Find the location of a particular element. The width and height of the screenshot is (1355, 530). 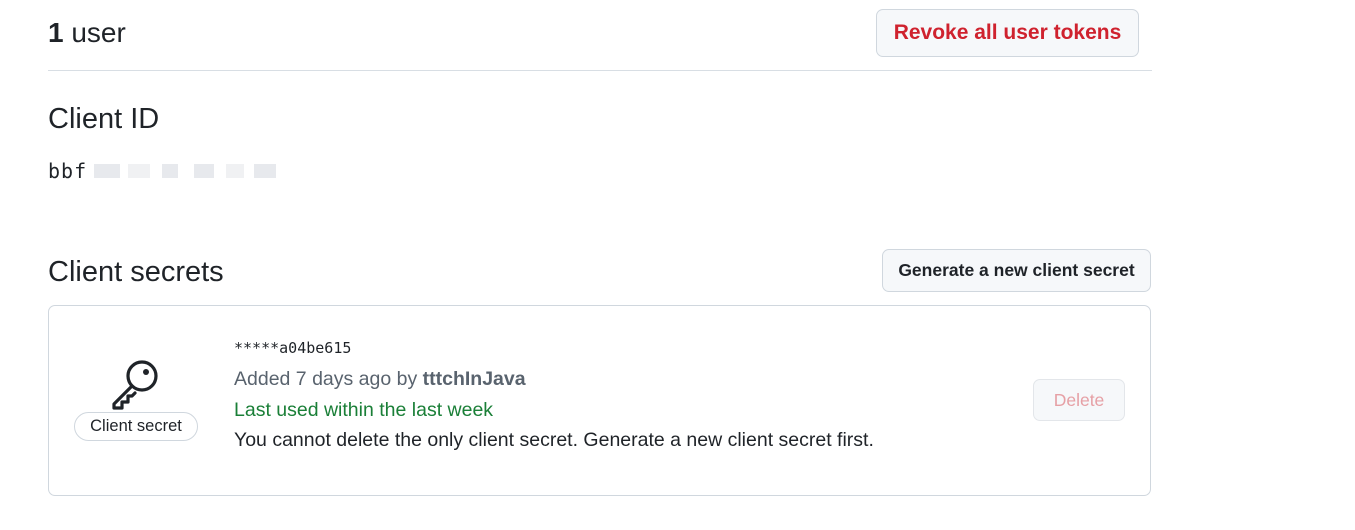

client-secret-masked-value: *****a04be615 is located at coordinates (293, 348).